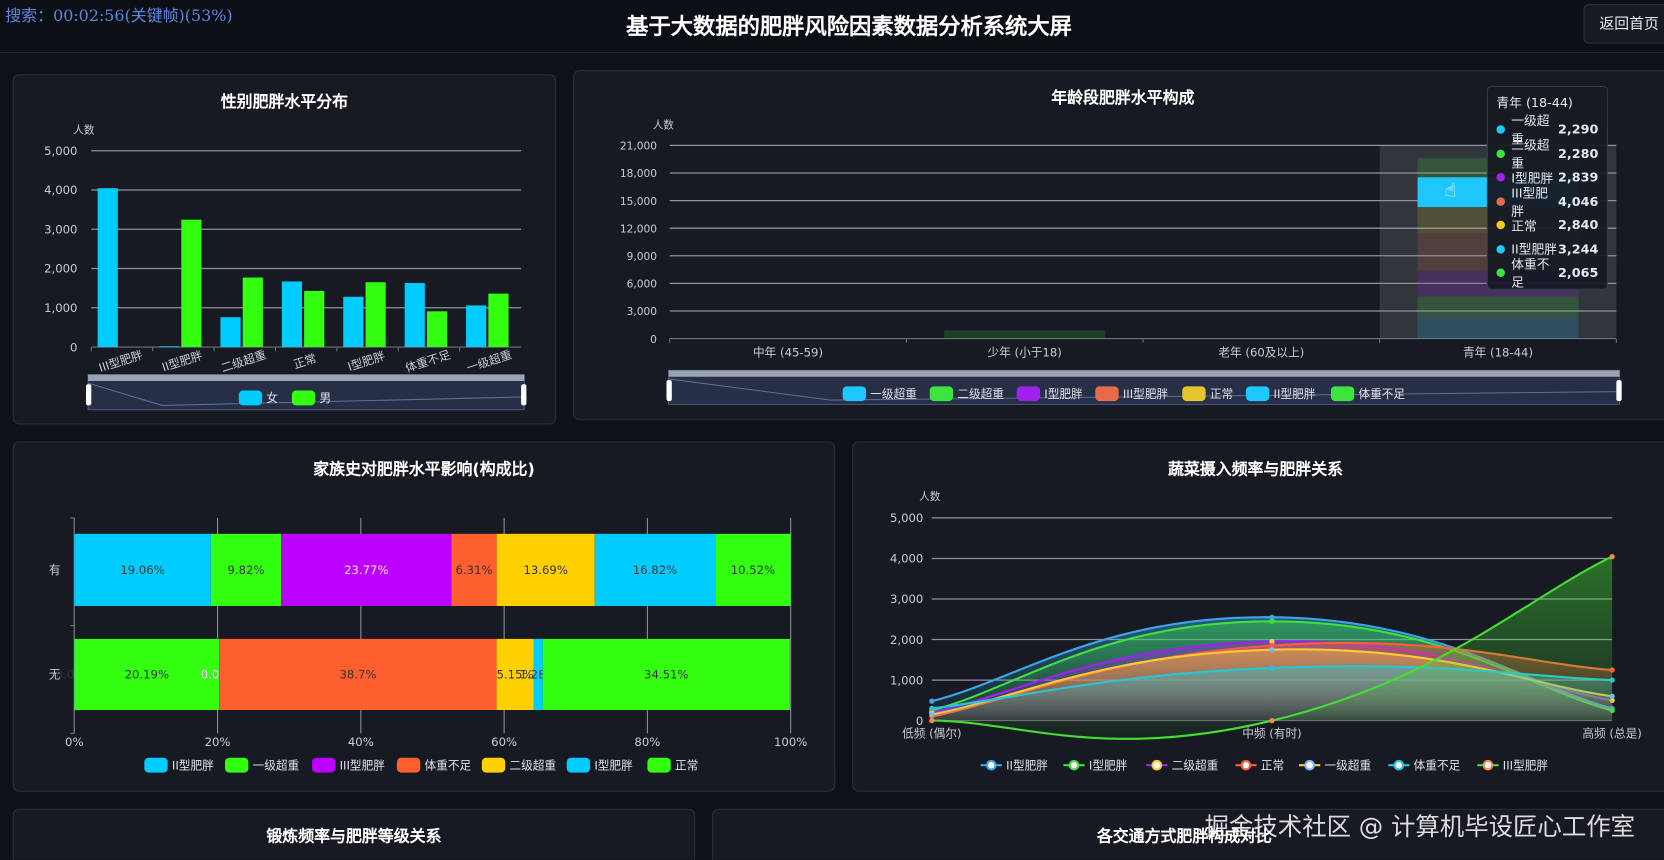 The image size is (1664, 860). I want to click on tooltip-value: 3,244, so click(1578, 249).